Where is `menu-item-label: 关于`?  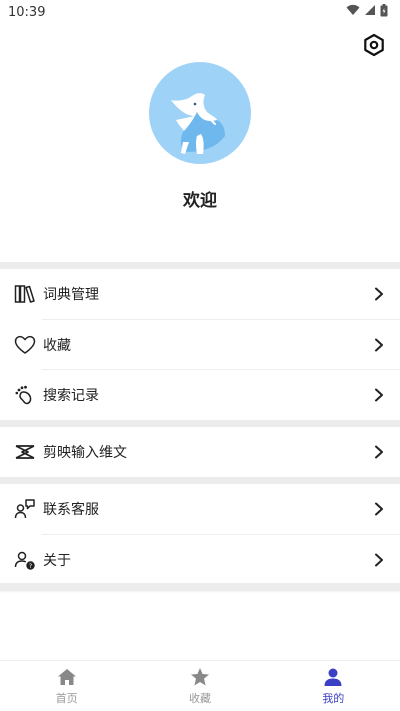 menu-item-label: 关于 is located at coordinates (57, 561).